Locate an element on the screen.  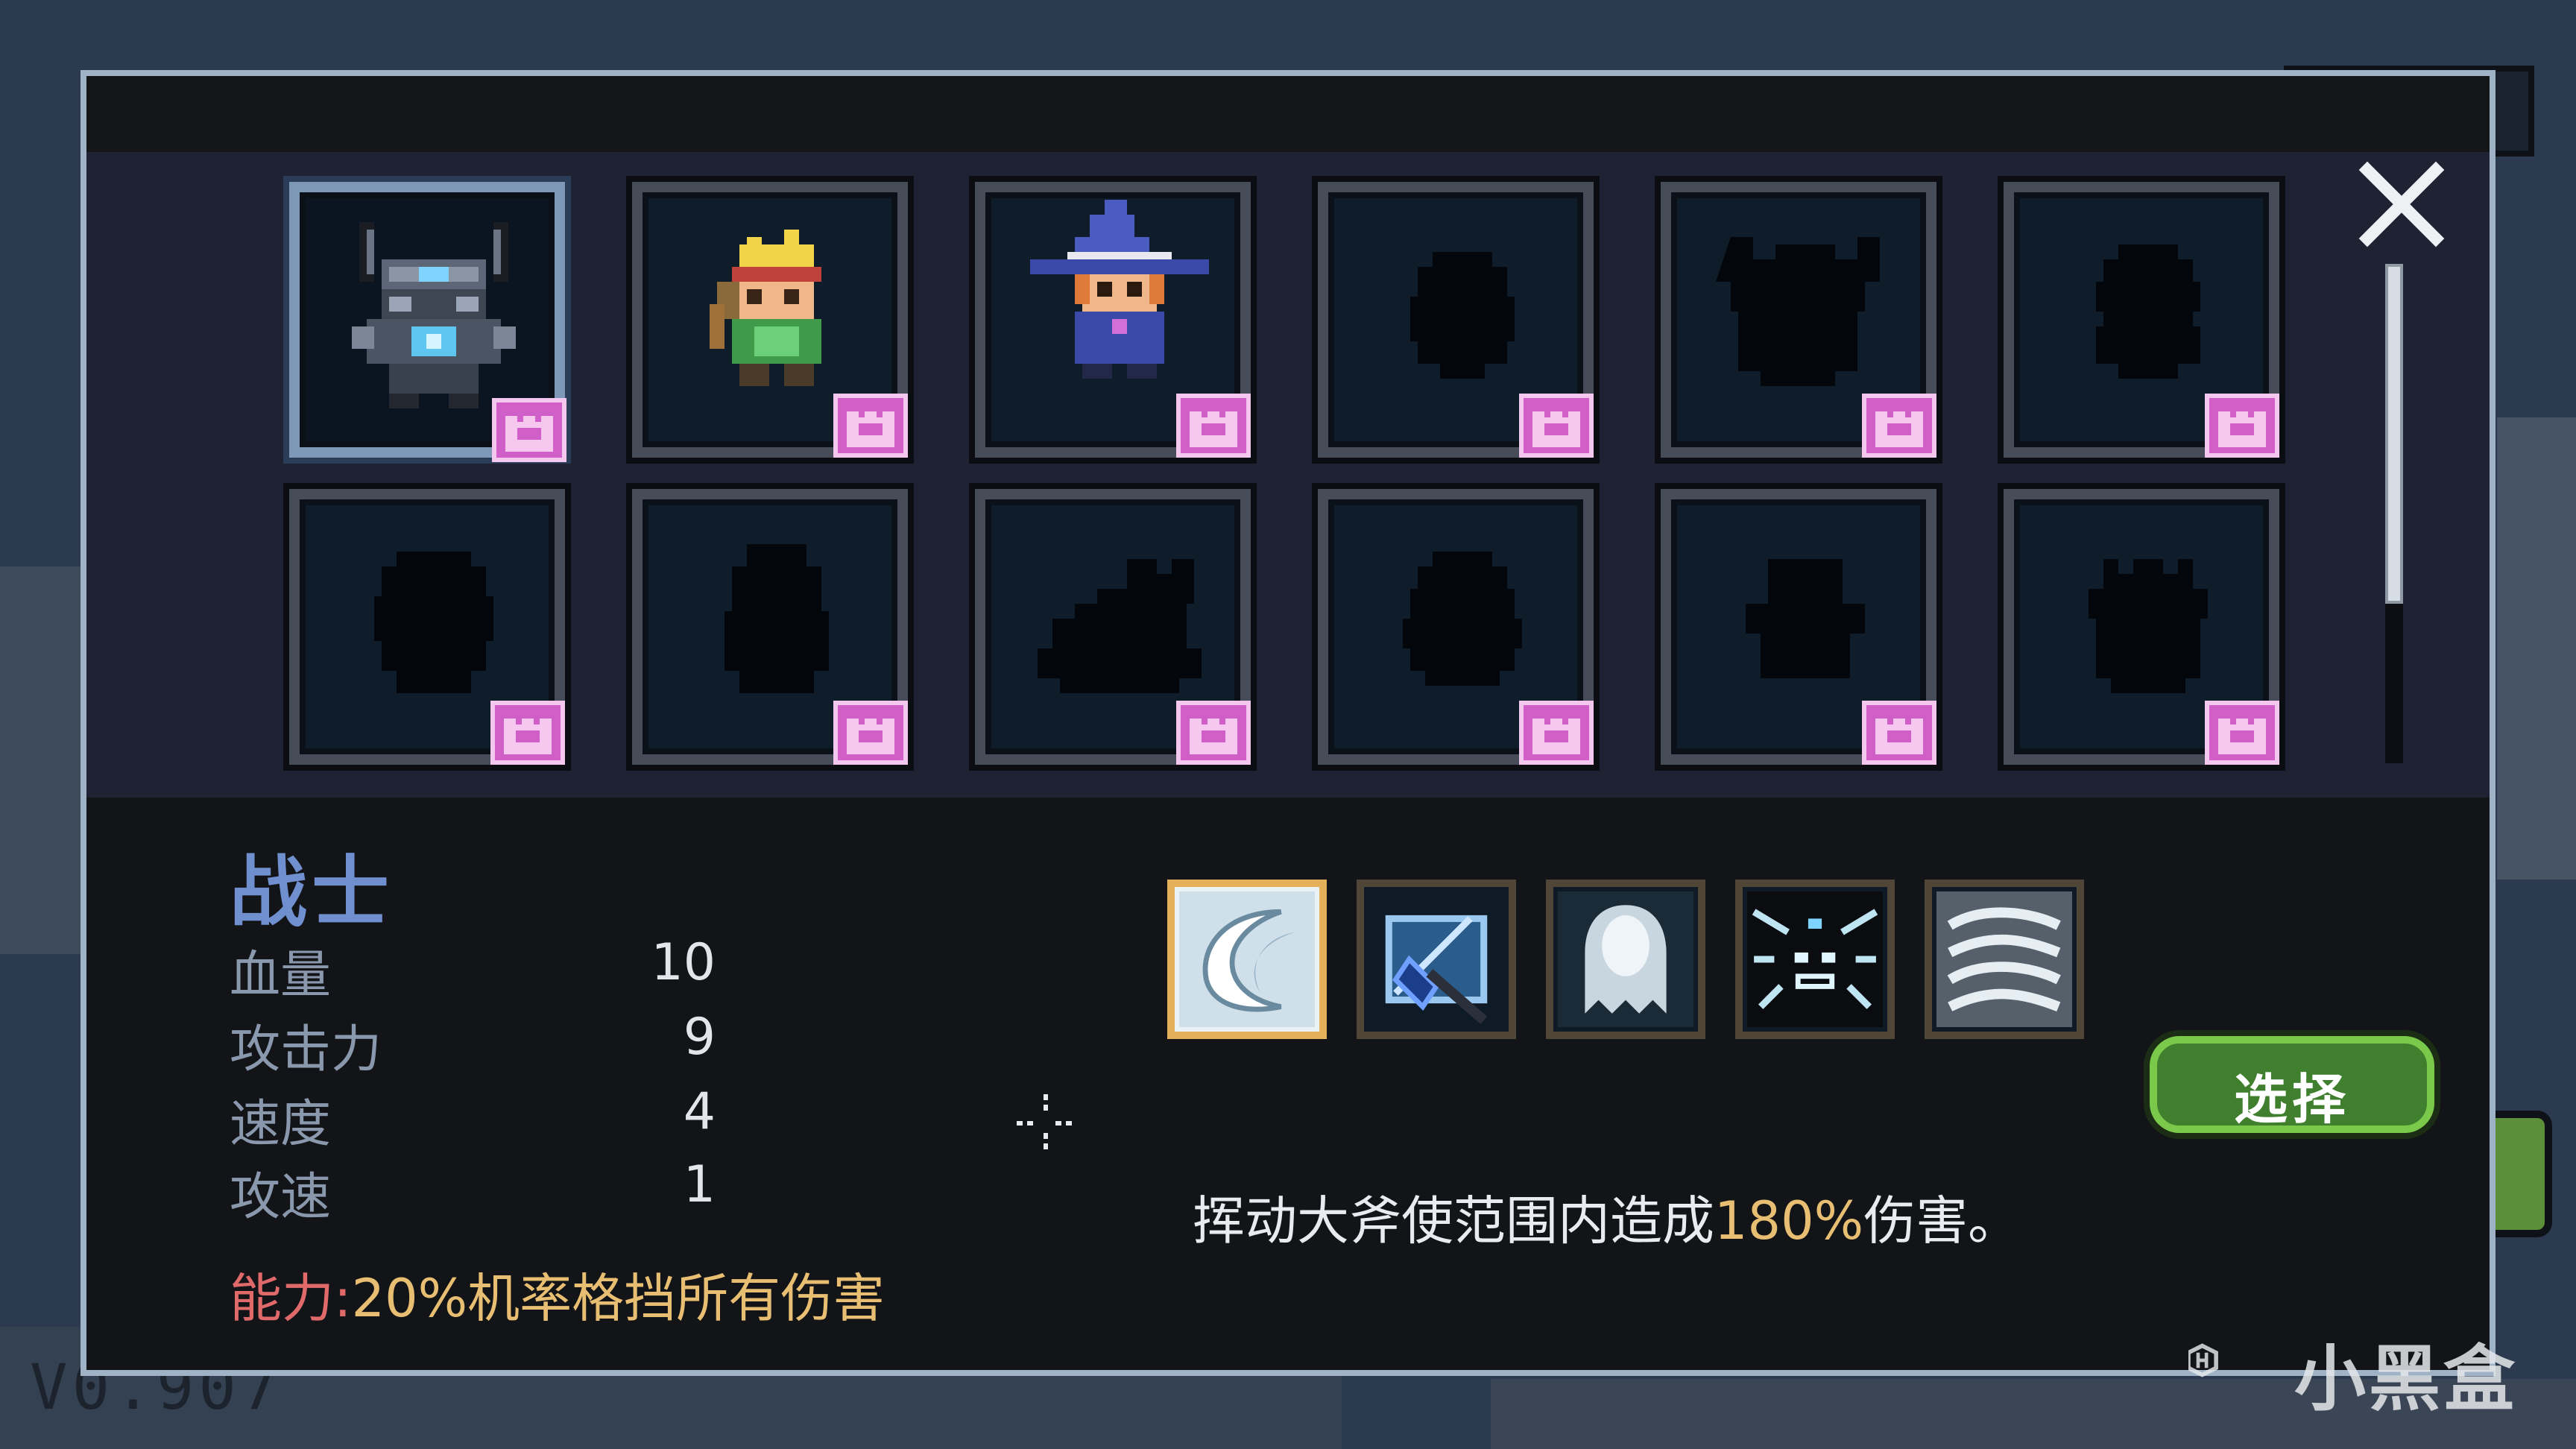
warrior-portrait is located at coordinates (434, 315).